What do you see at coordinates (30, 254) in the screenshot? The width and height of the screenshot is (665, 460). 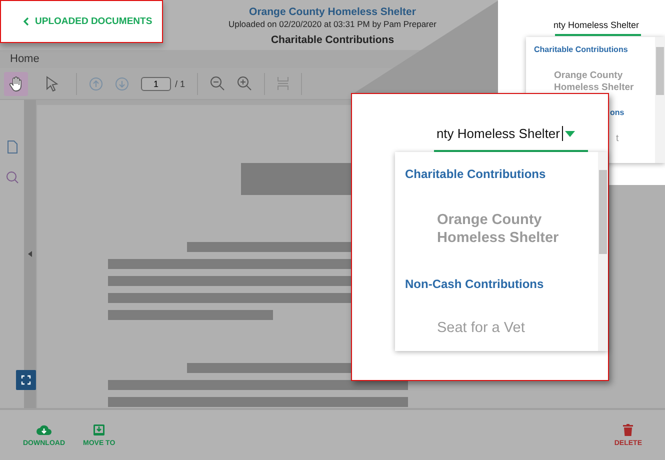 I see `collapse-icon` at bounding box center [30, 254].